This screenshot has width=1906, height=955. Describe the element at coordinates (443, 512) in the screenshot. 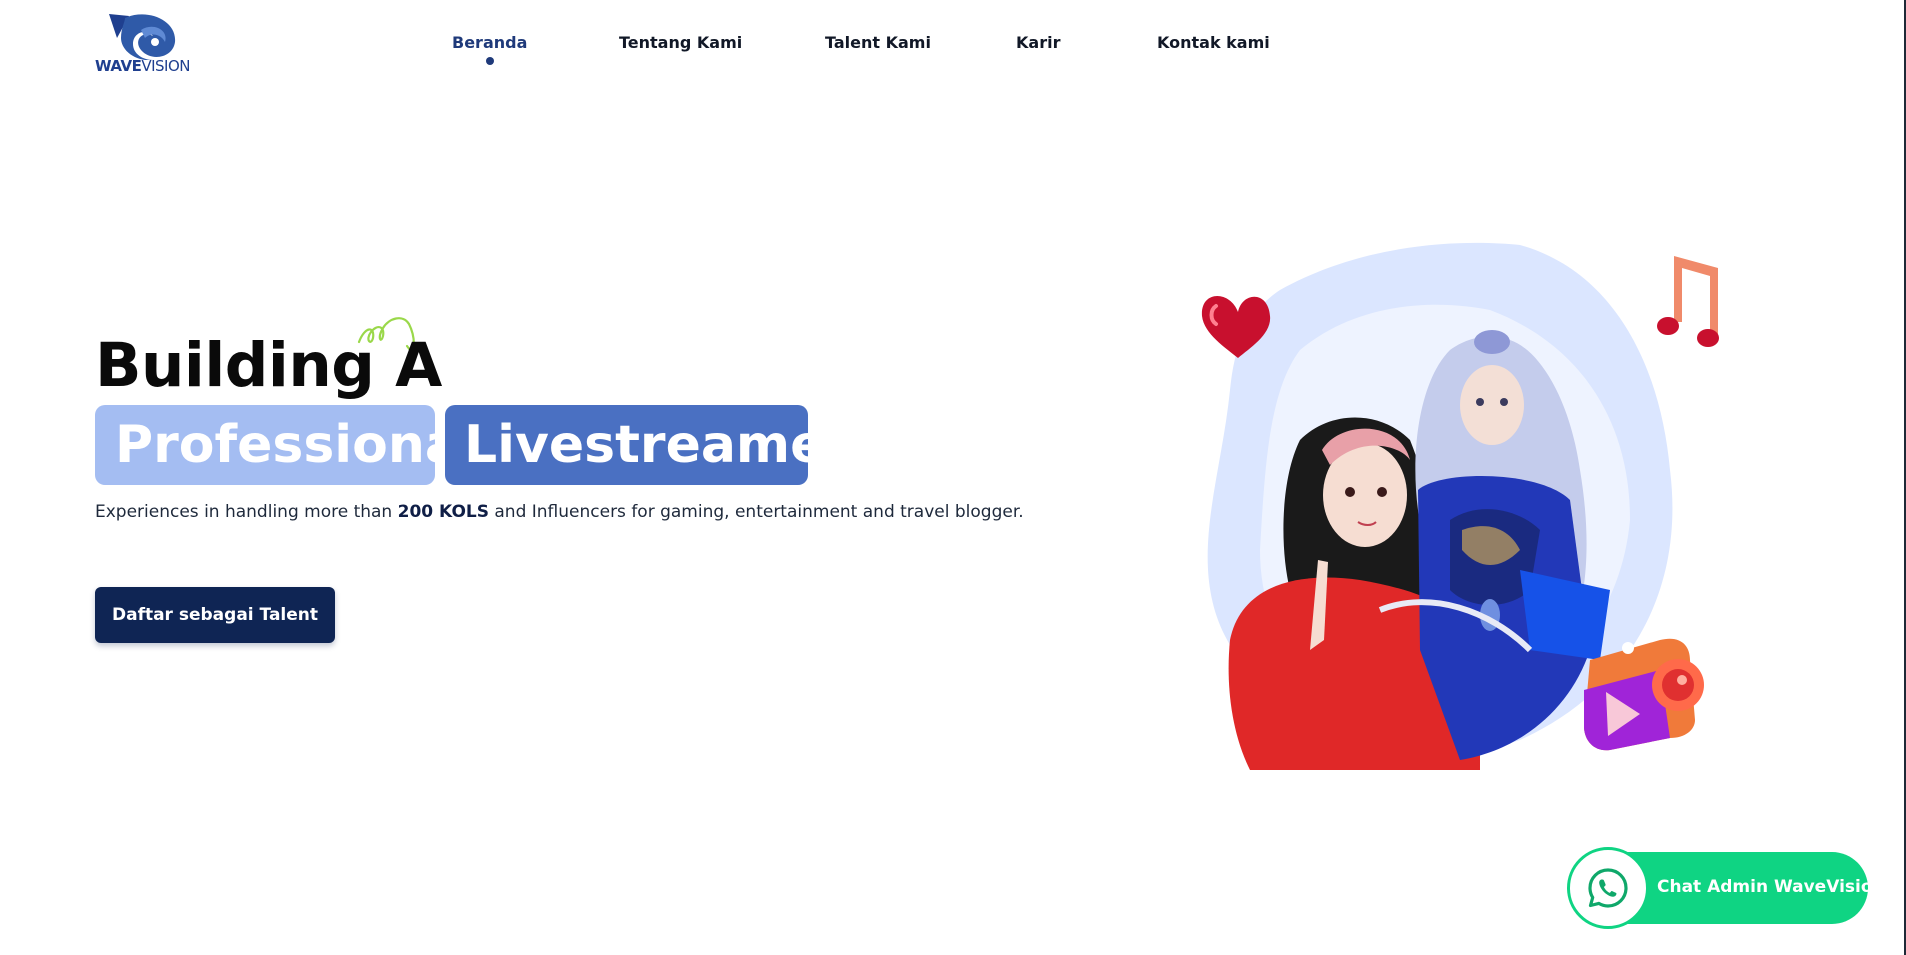

I see `kols-count: 200 KOLS` at that location.